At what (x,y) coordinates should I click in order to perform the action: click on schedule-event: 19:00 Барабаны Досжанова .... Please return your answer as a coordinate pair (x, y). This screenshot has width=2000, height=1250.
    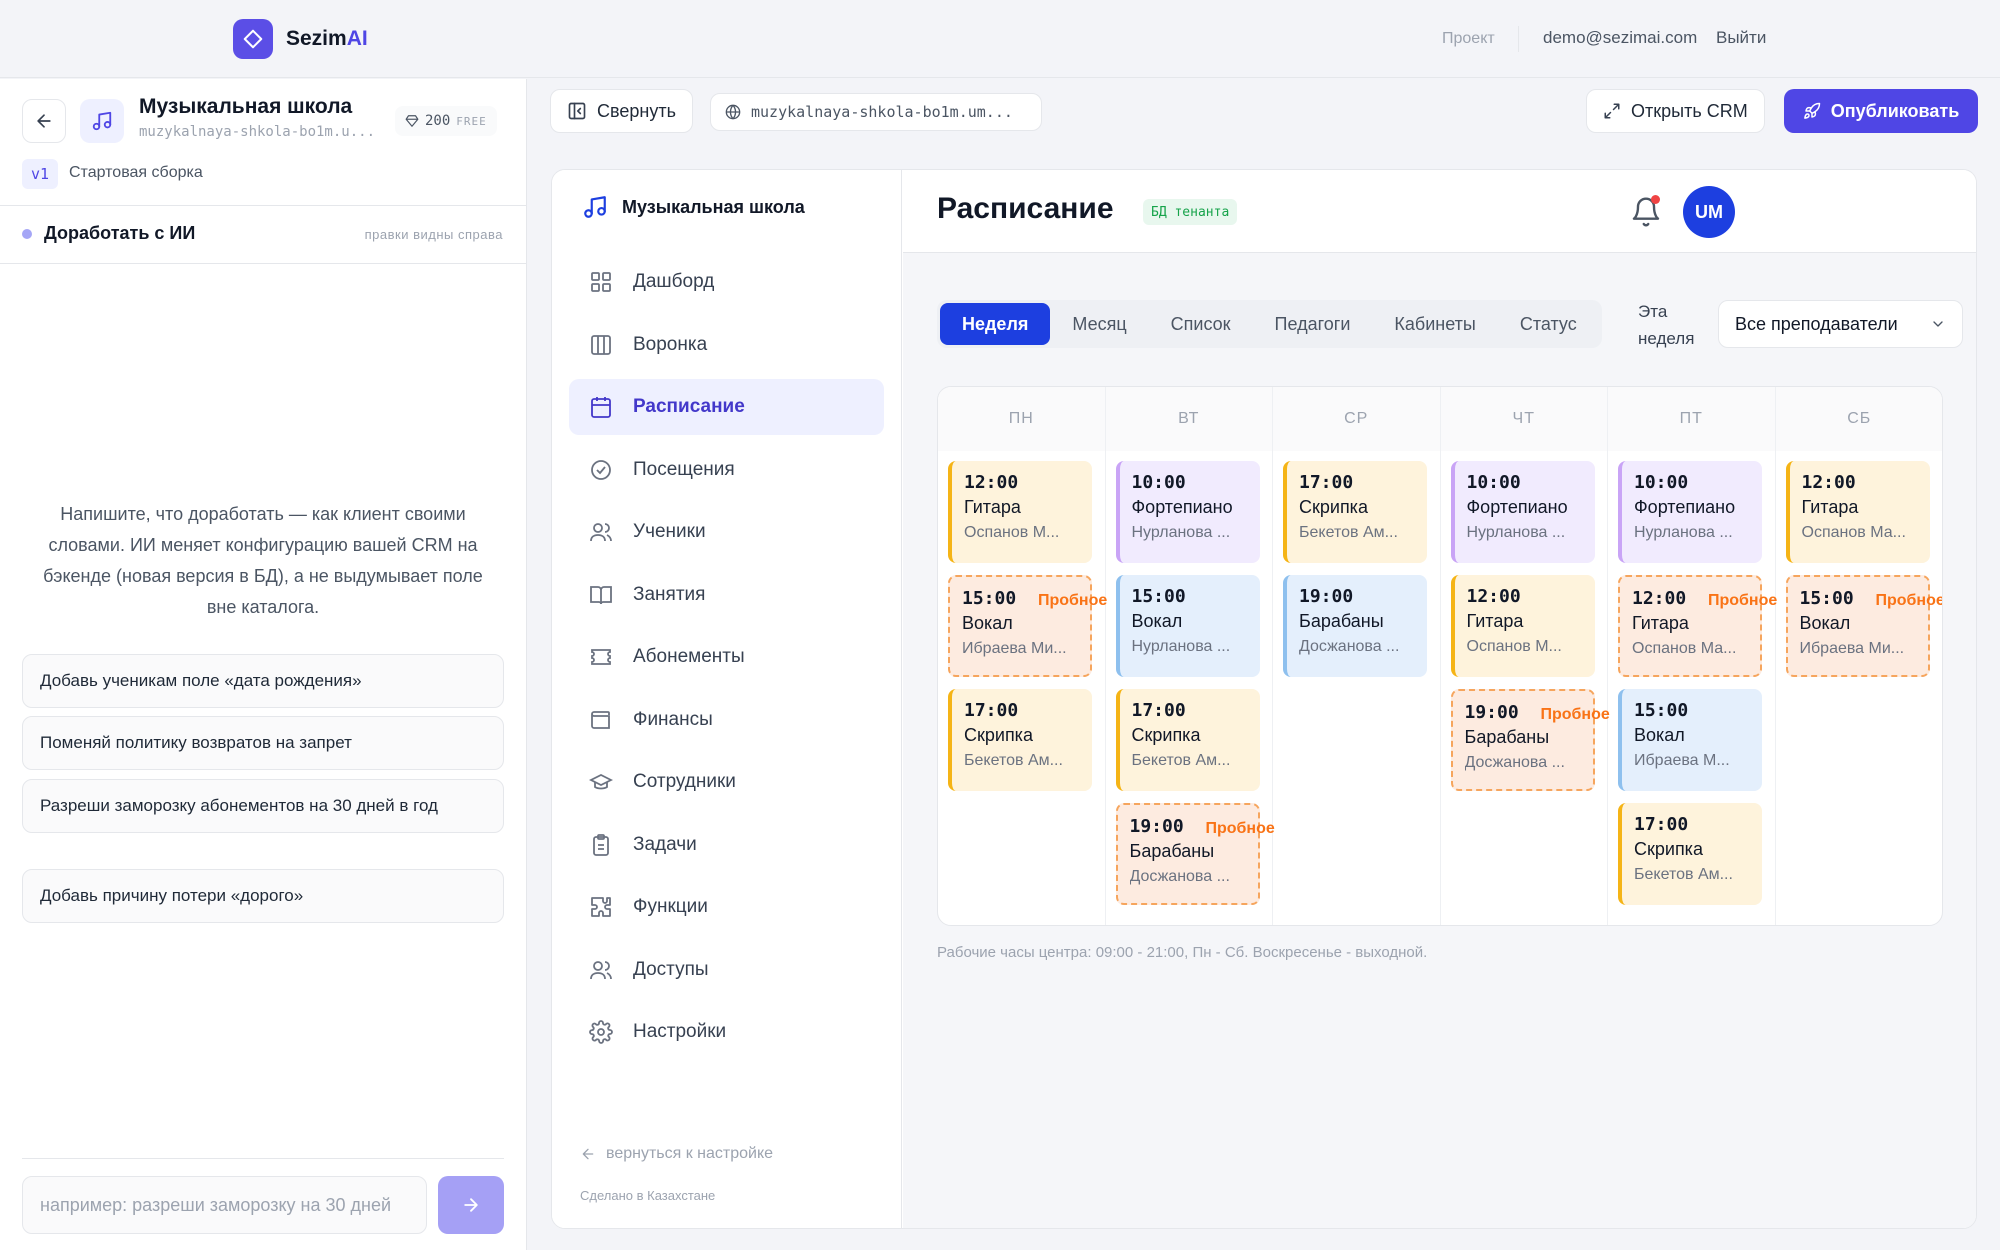
    Looking at the image, I should click on (1355, 626).